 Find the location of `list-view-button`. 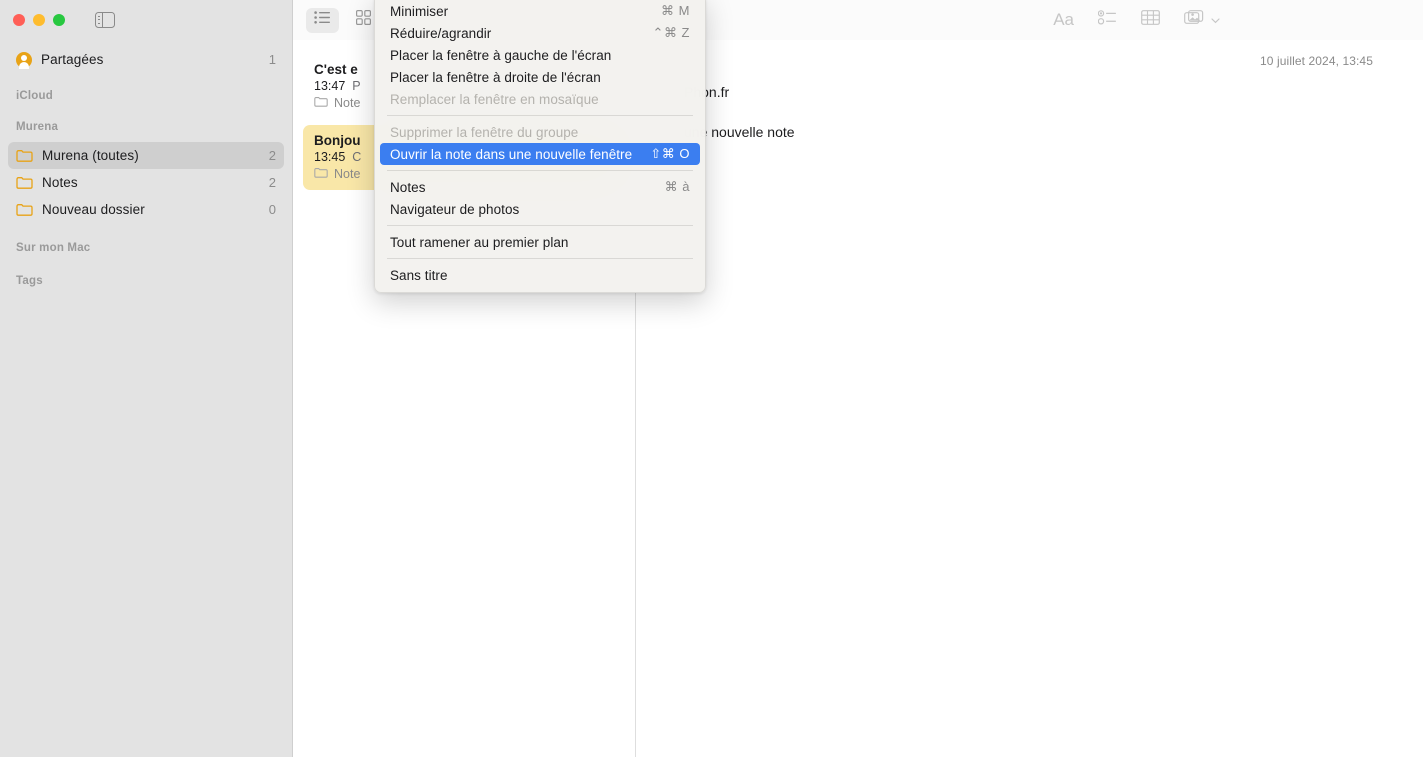

list-view-button is located at coordinates (322, 20).